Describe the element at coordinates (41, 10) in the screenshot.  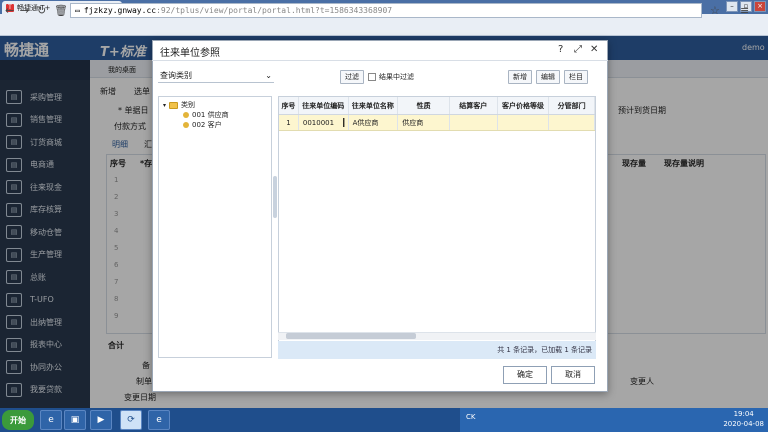
I see `reload-icon: ↻` at that location.